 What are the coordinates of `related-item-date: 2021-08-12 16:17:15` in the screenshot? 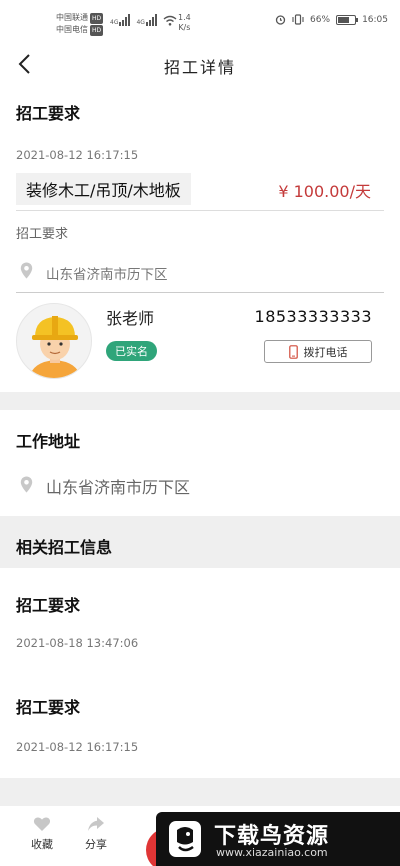 It's located at (77, 747).